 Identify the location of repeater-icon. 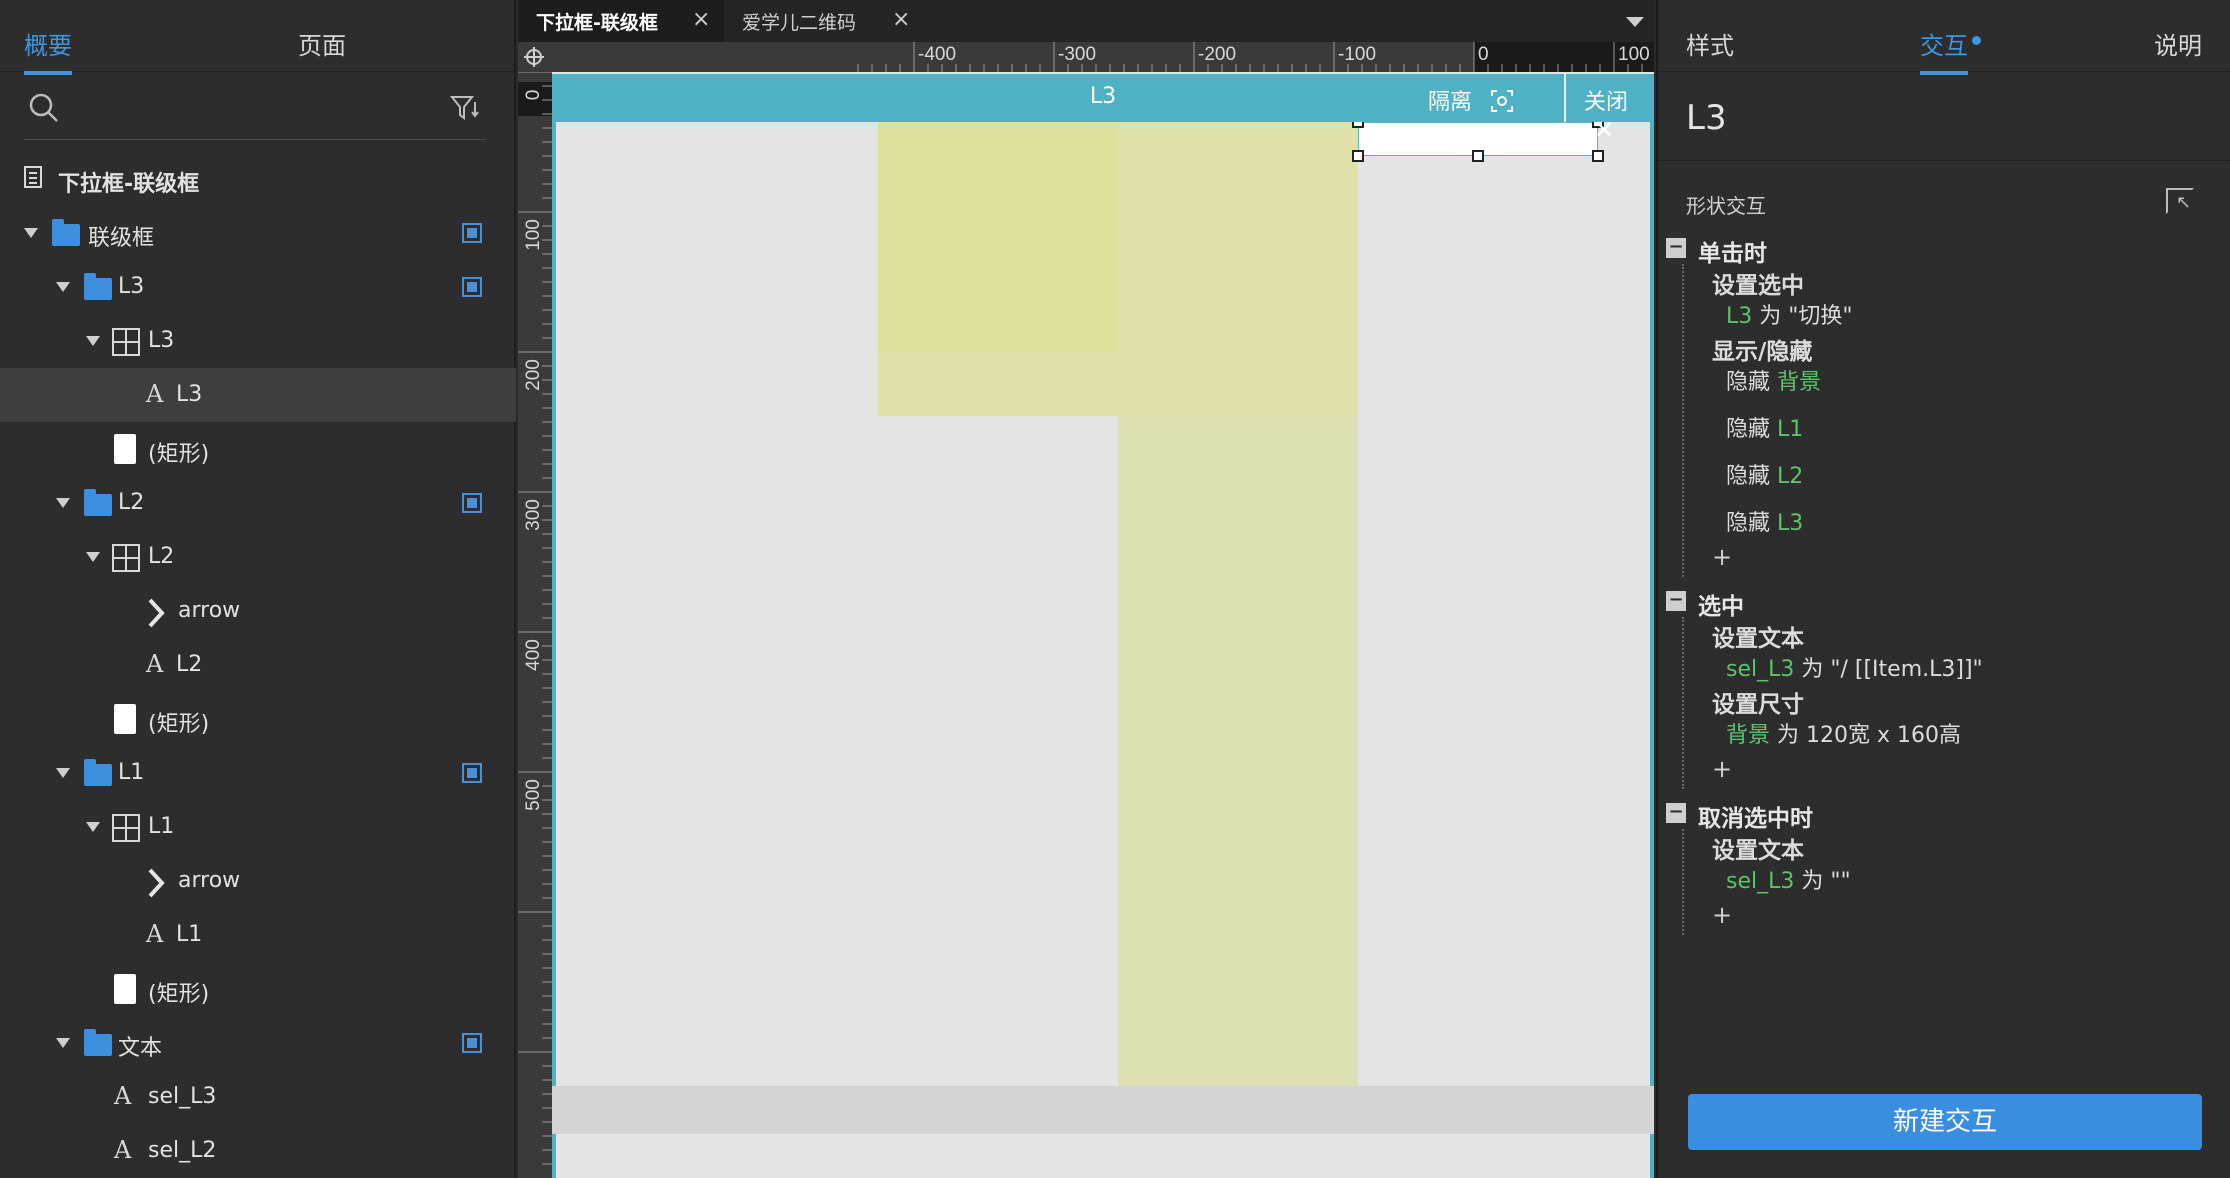
(126, 828).